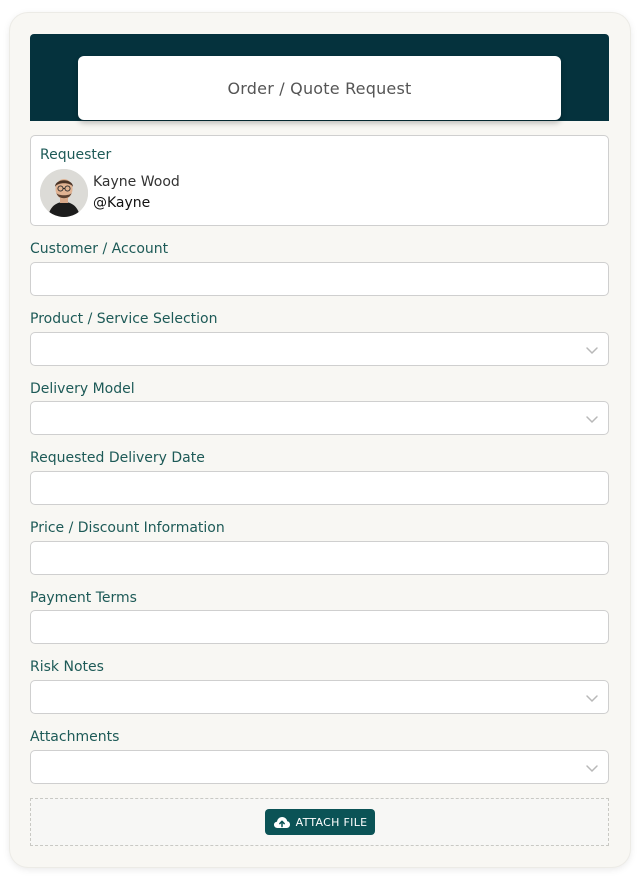  What do you see at coordinates (117, 458) in the screenshot?
I see `requested-delivery-date-label: Requested Delivery Date` at bounding box center [117, 458].